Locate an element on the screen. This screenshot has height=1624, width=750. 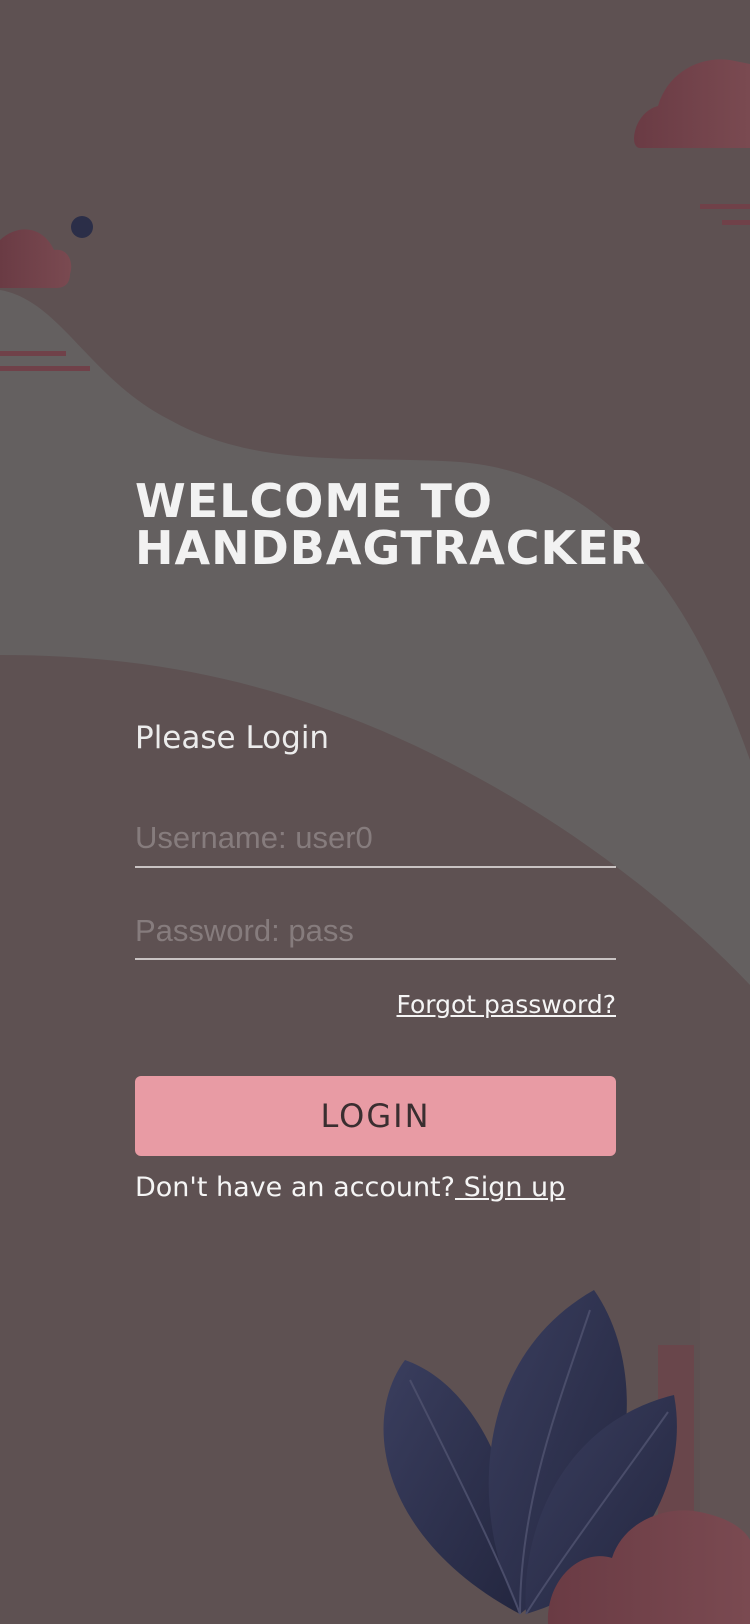
signup-prompt: Don't have an account? Sign up is located at coordinates (350, 1188).